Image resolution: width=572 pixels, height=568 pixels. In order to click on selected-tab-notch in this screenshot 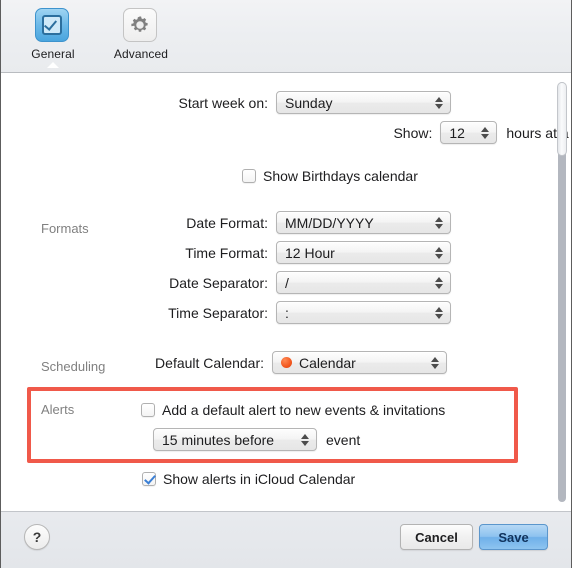, I will do `click(53, 64)`.